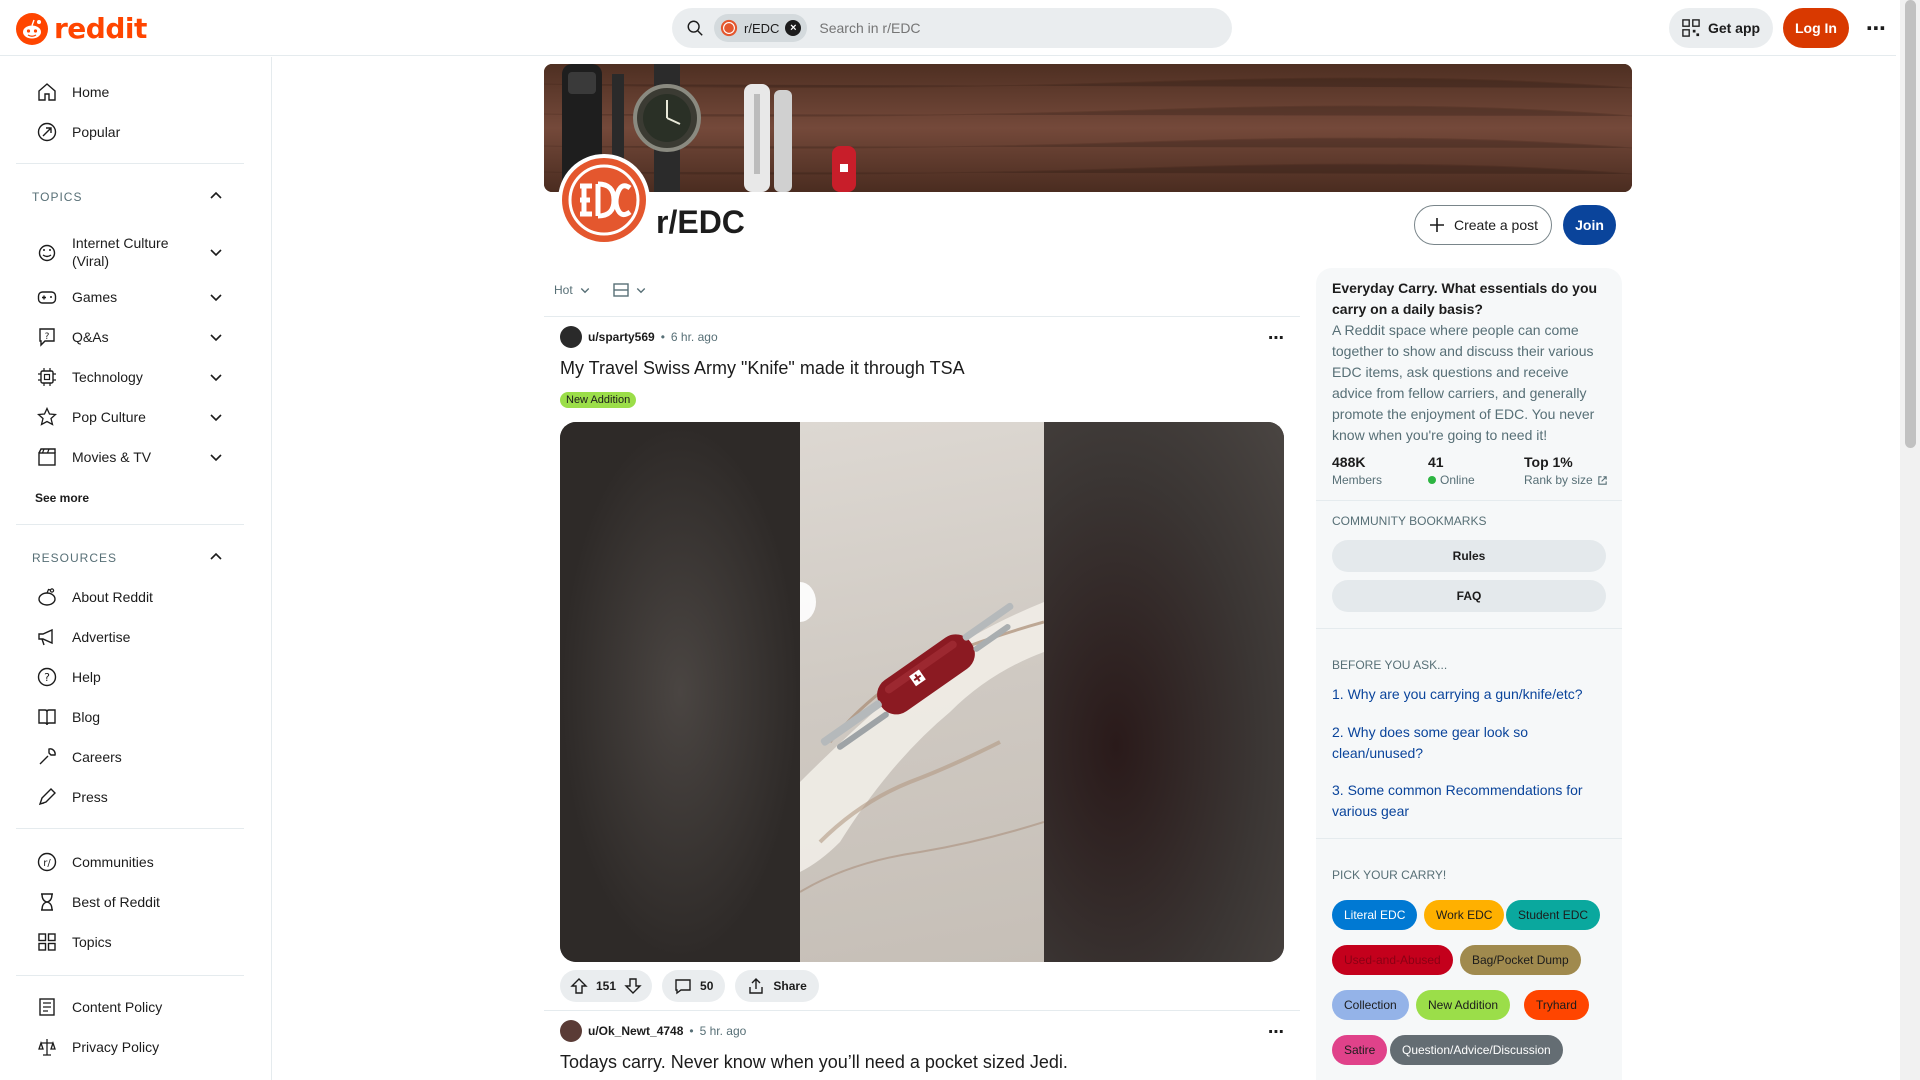  I want to click on get-app-button: Get app, so click(1721, 28).